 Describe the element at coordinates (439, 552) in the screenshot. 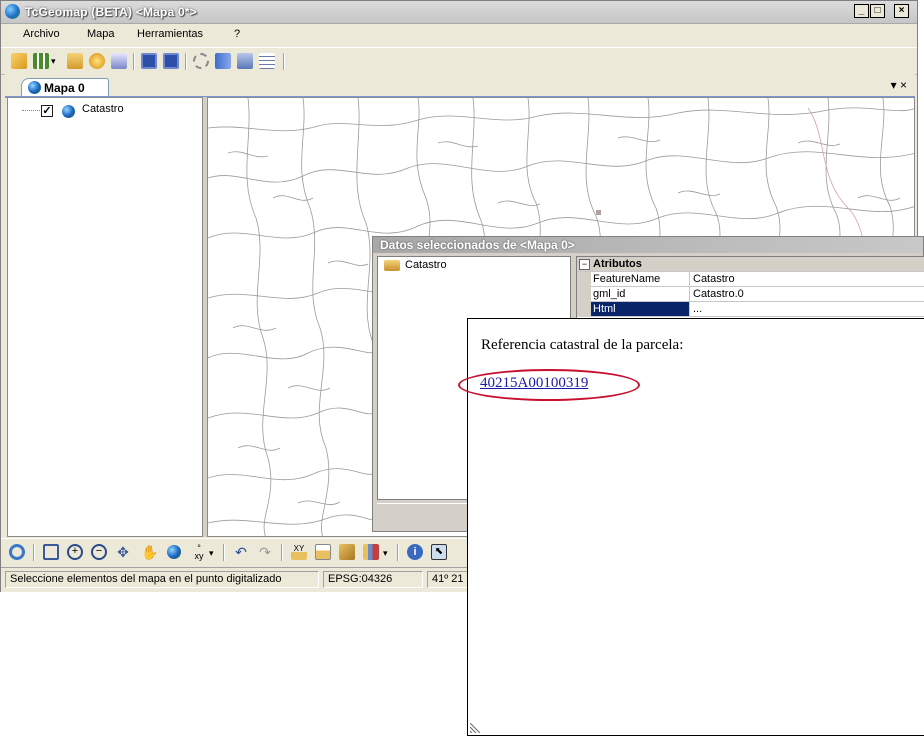

I see `select-icon: ⬉` at that location.